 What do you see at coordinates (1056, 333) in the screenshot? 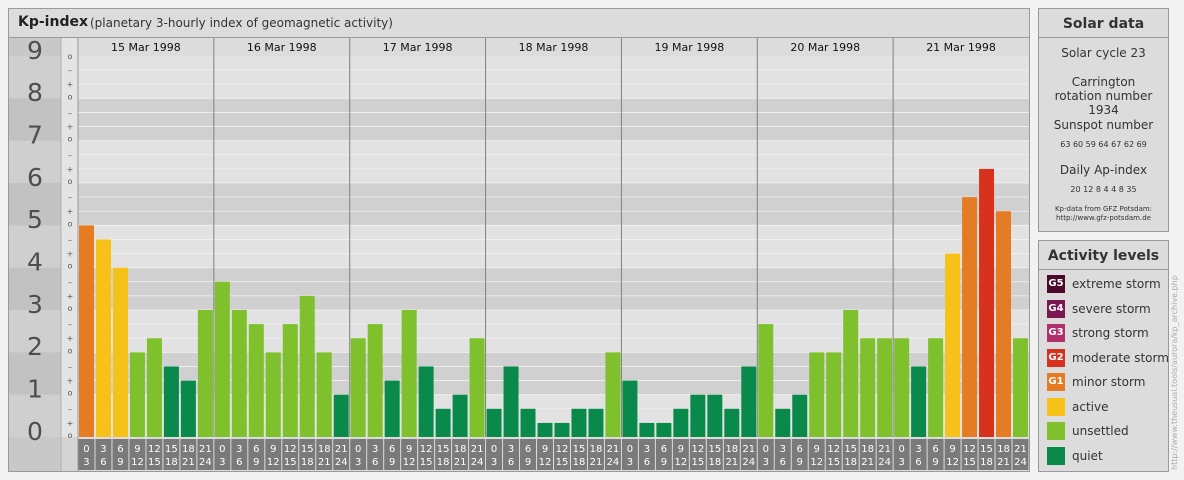
I see `level-swatch: G3` at bounding box center [1056, 333].